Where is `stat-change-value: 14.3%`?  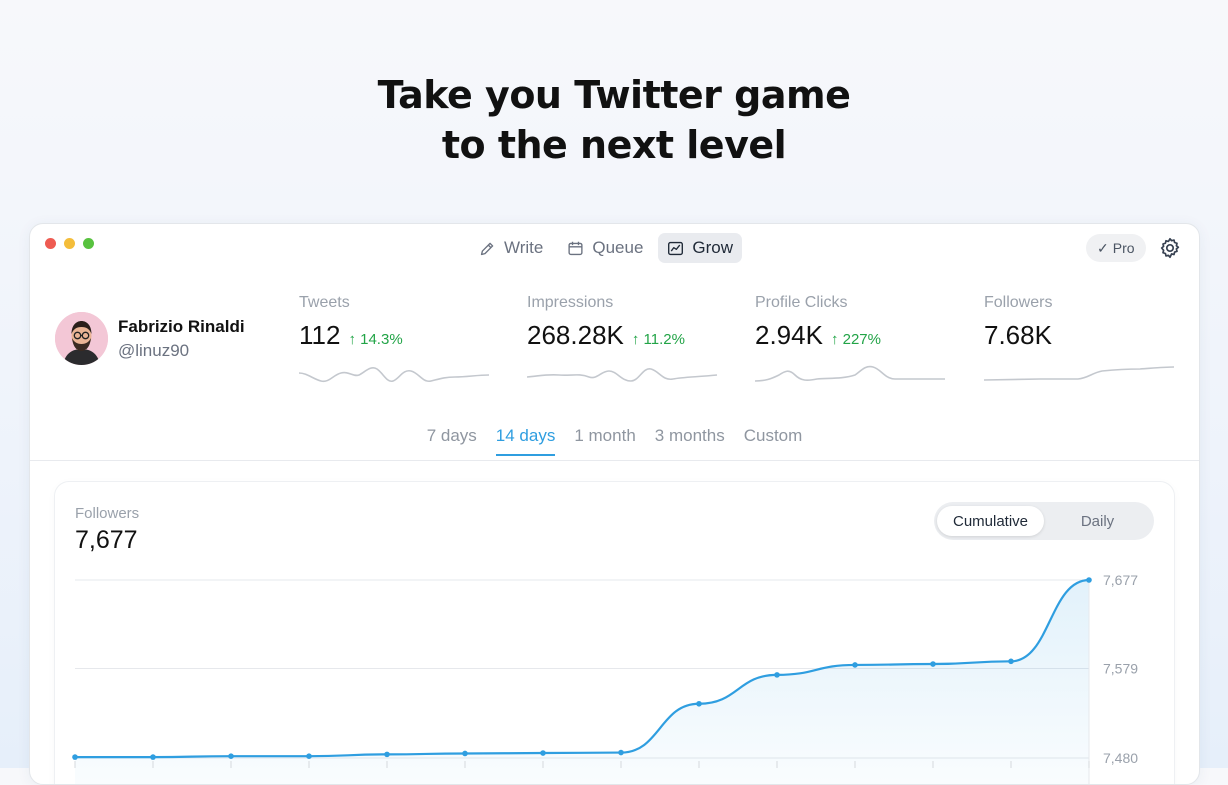 stat-change-value: 14.3% is located at coordinates (381, 339).